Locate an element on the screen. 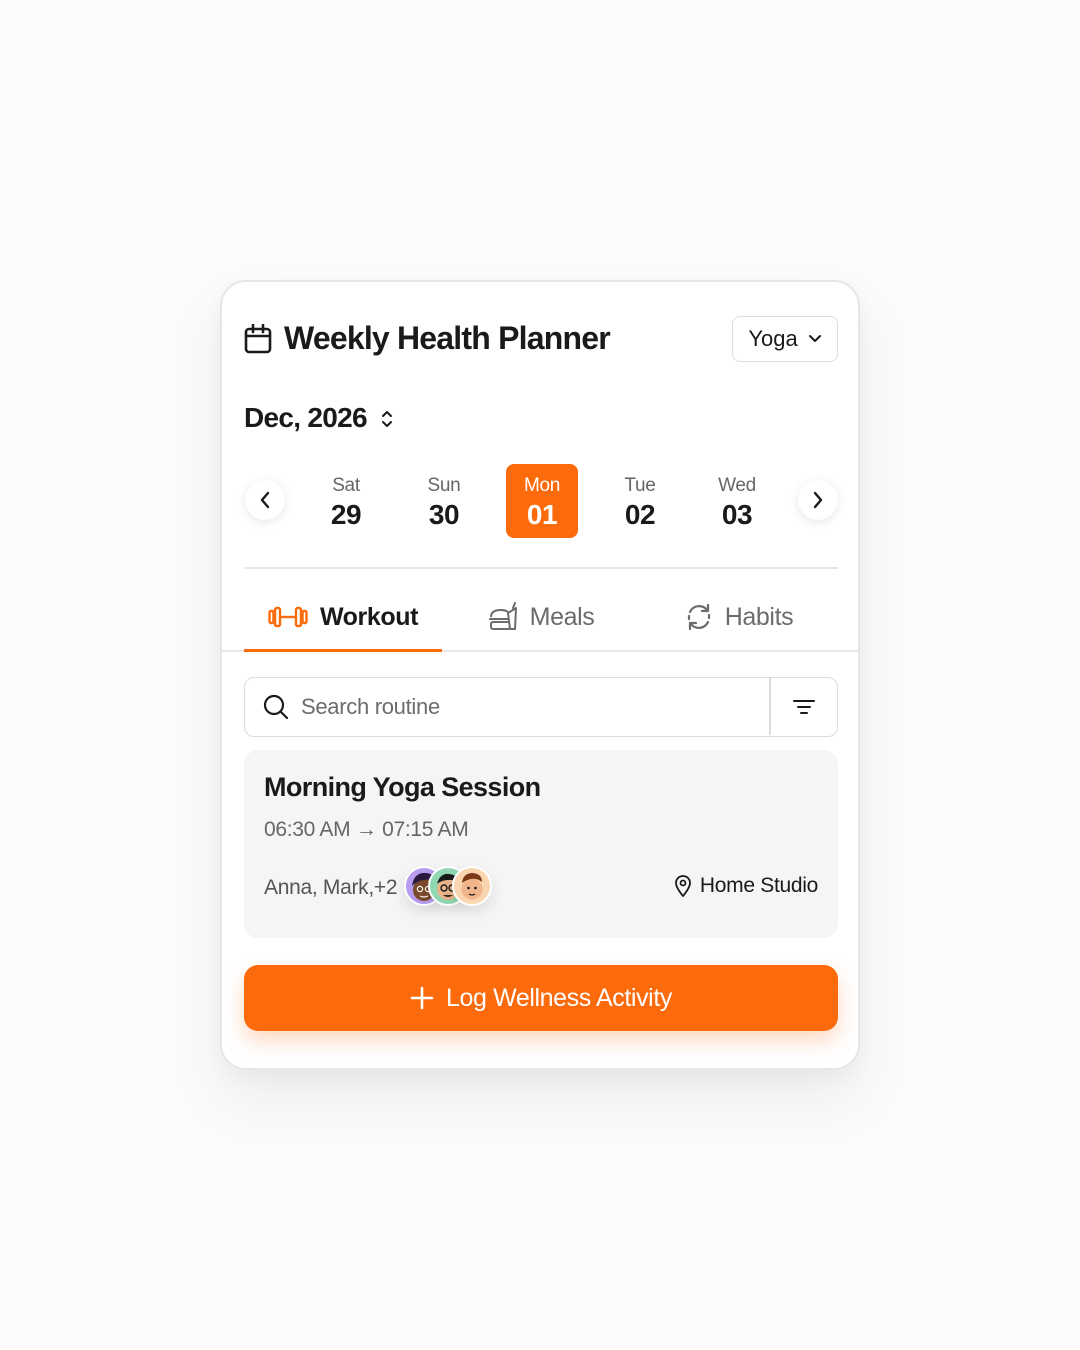 This screenshot has width=1080, height=1350. dumbbell-icon is located at coordinates (288, 617).